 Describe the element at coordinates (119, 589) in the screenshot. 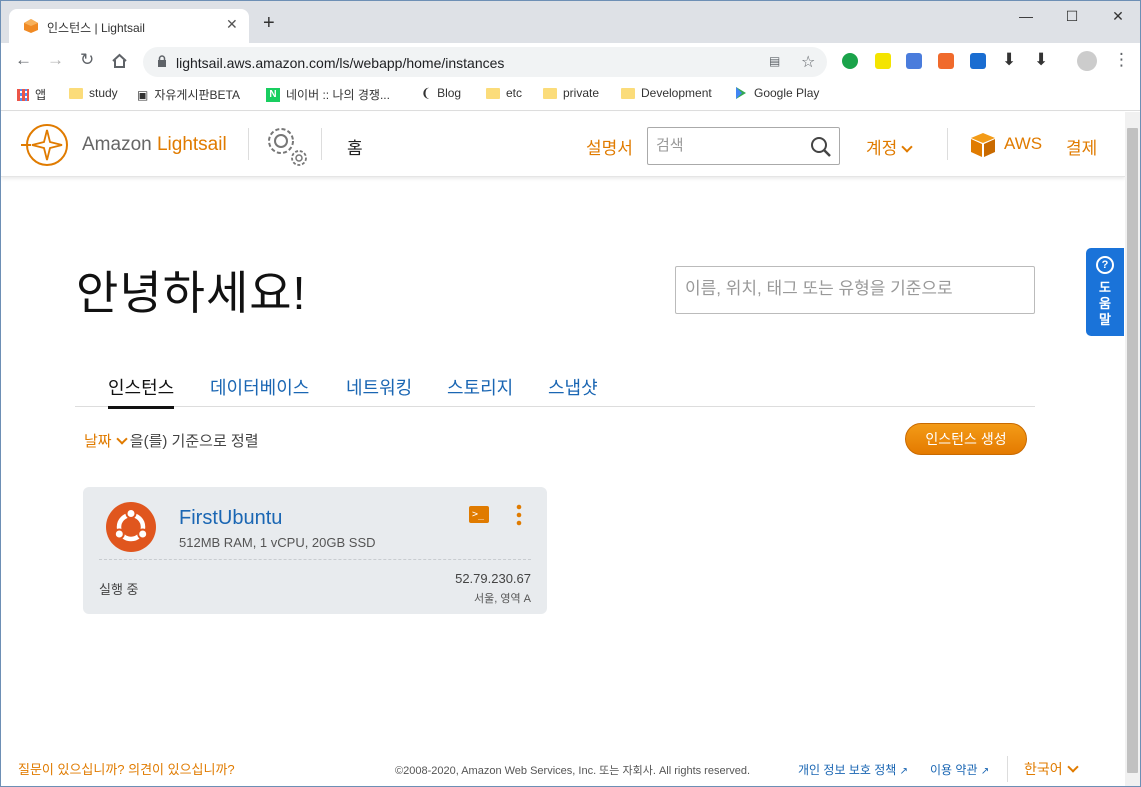

I see `instance-status: 실행 중` at that location.